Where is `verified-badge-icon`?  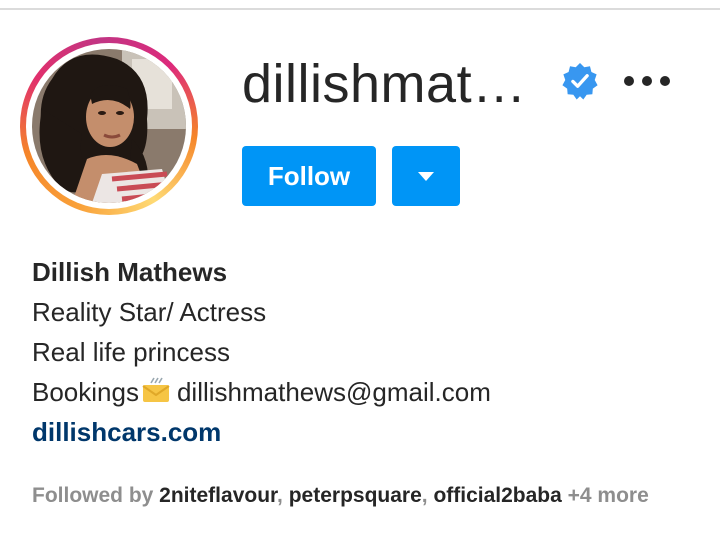 verified-badge-icon is located at coordinates (580, 81).